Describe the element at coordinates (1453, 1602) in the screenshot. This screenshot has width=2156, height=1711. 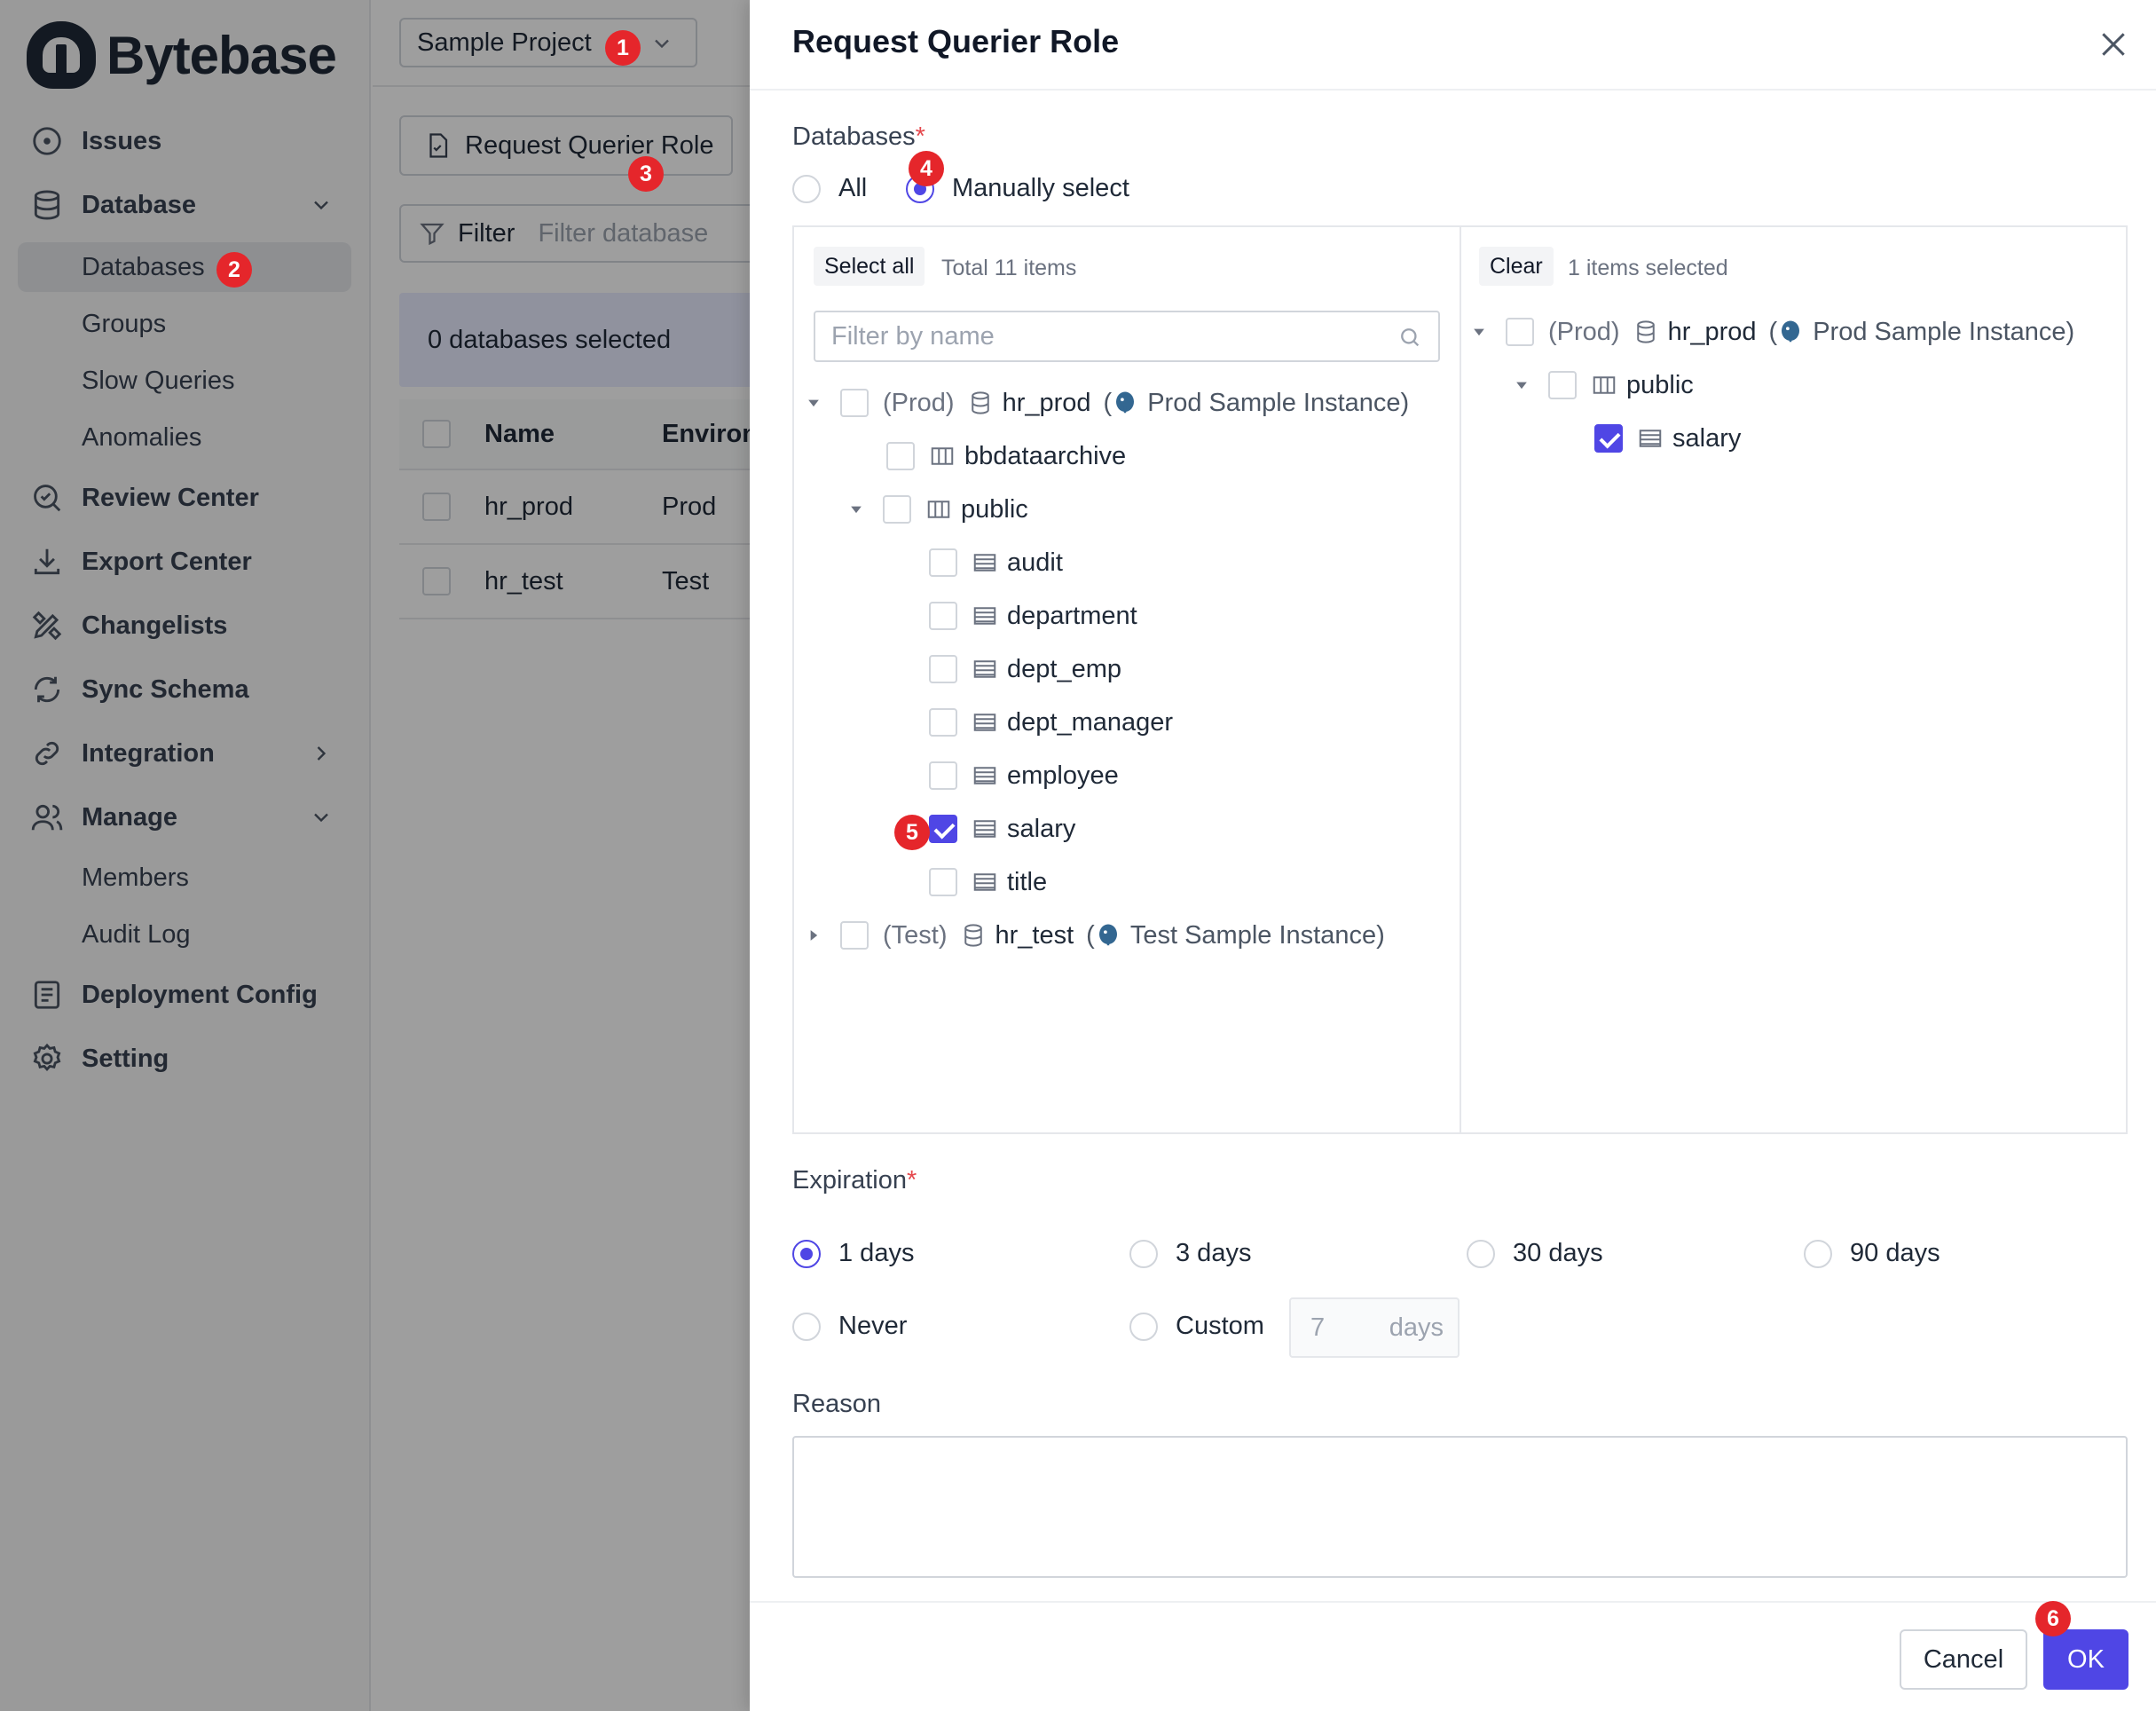
I see `drawer-footer-divider` at that location.